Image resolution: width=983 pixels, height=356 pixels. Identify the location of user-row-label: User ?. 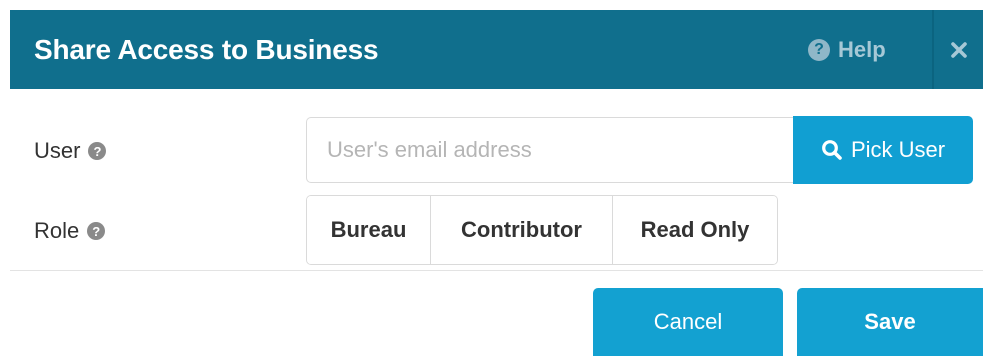
(70, 151).